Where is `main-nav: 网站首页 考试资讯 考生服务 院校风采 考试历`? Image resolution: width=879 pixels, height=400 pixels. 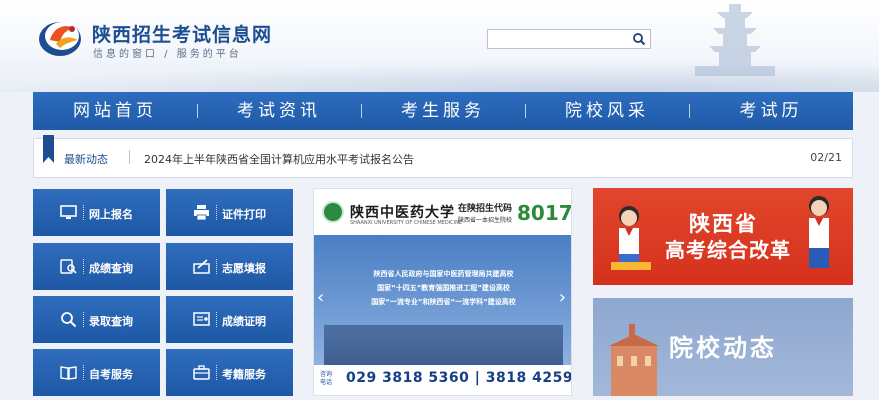 main-nav: 网站首页 考试资讯 考生服务 院校风采 考试历 is located at coordinates (443, 111).